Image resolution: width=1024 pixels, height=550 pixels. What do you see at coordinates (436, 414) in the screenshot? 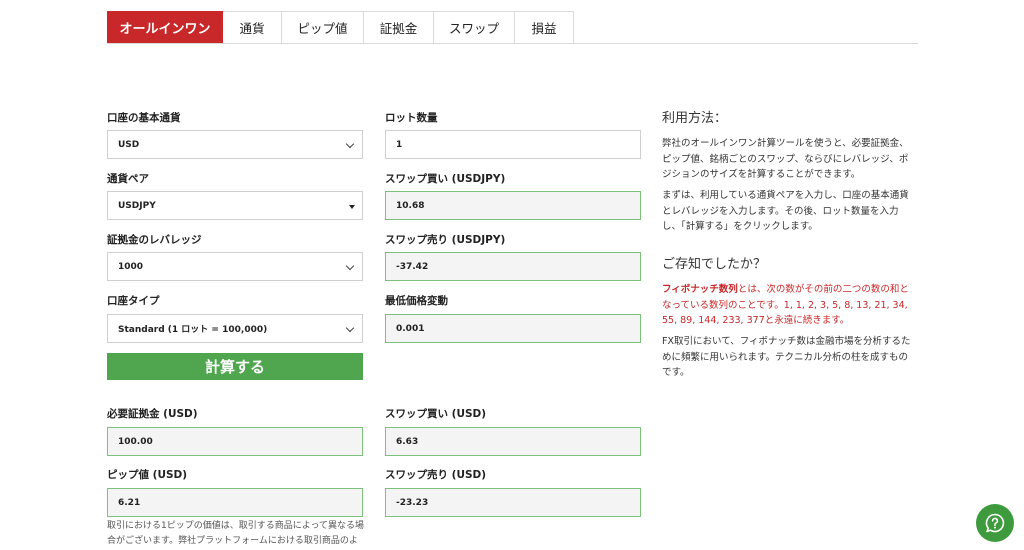
I see `swap-buy-result-label: スワップ買い (USD)` at bounding box center [436, 414].